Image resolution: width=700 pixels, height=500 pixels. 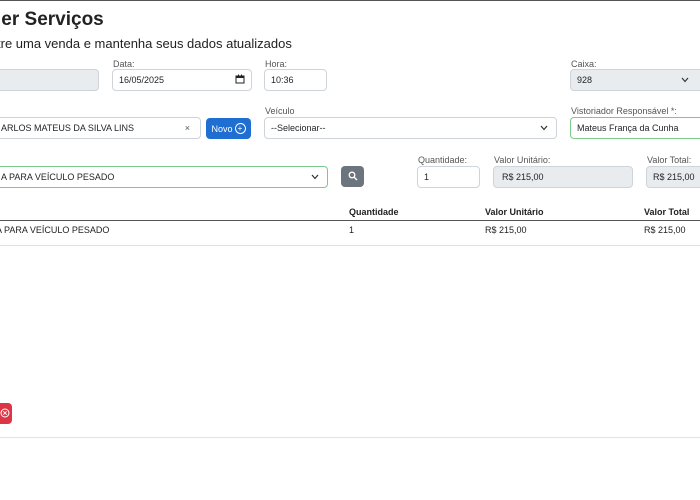 I want to click on valor-total-field: R$ 215,00, so click(x=673, y=177).